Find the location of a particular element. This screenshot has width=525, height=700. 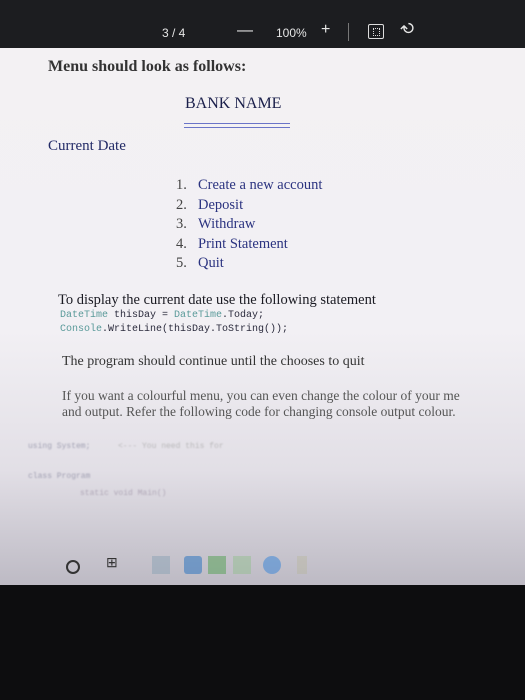

current-date-label: Current Date is located at coordinates (87, 146).